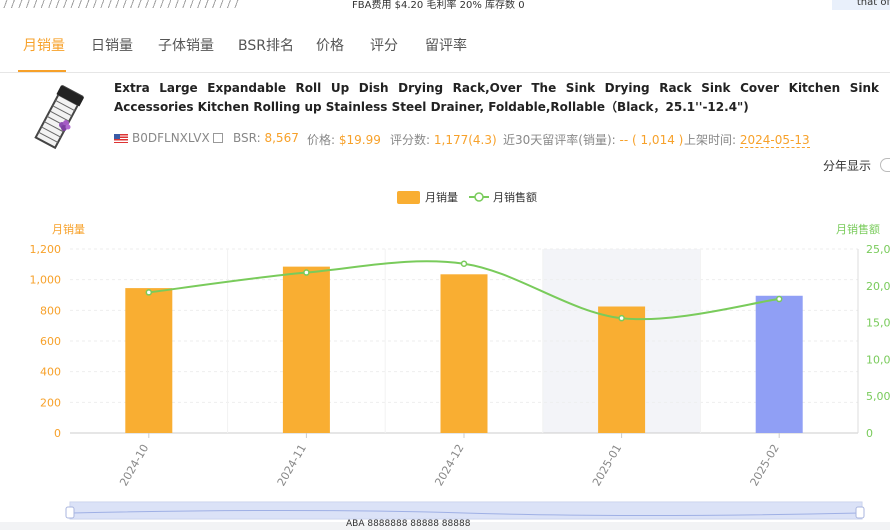  What do you see at coordinates (479, 197) in the screenshot?
I see `legend-line-marker` at bounding box center [479, 197].